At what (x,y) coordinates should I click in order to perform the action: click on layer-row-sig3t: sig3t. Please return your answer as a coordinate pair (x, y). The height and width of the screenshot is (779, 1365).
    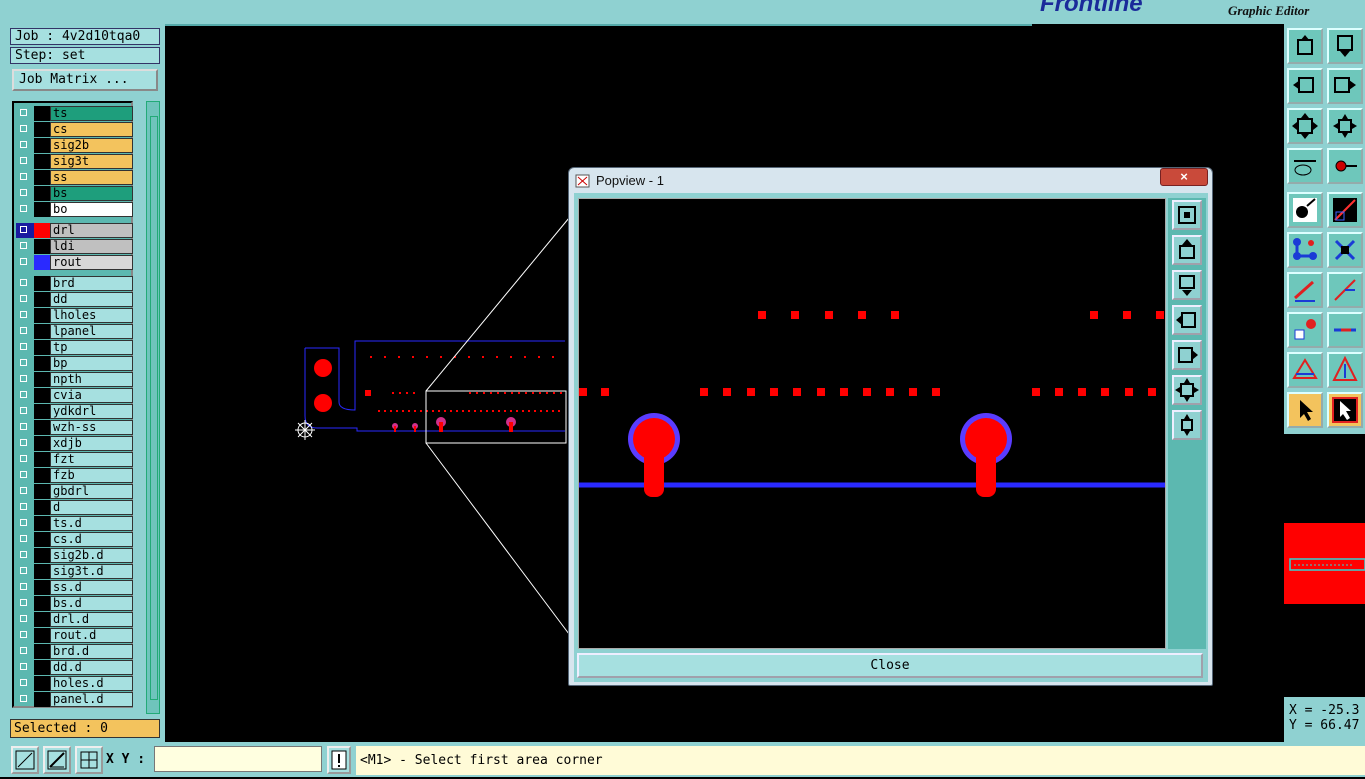
    Looking at the image, I should click on (74, 161).